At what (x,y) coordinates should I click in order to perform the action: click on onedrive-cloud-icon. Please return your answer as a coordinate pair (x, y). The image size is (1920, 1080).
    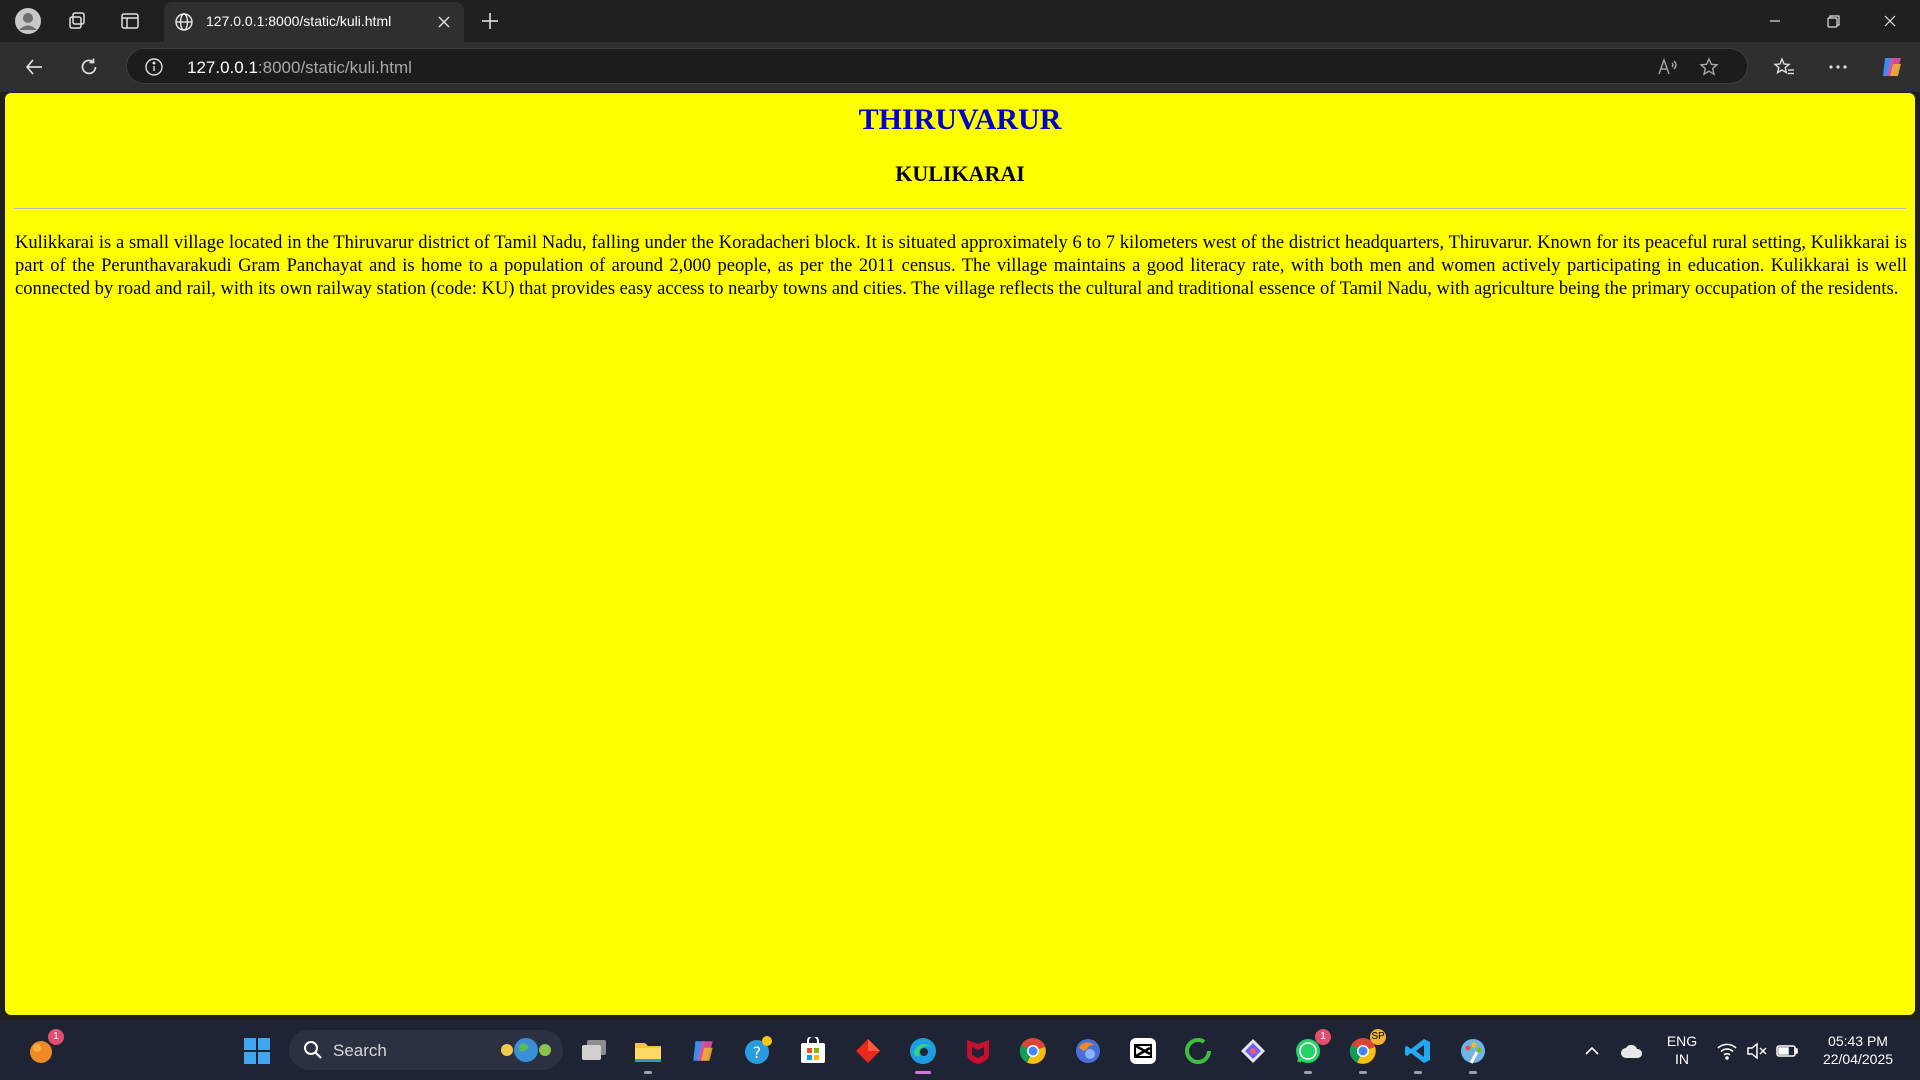
    Looking at the image, I should click on (1632, 1051).